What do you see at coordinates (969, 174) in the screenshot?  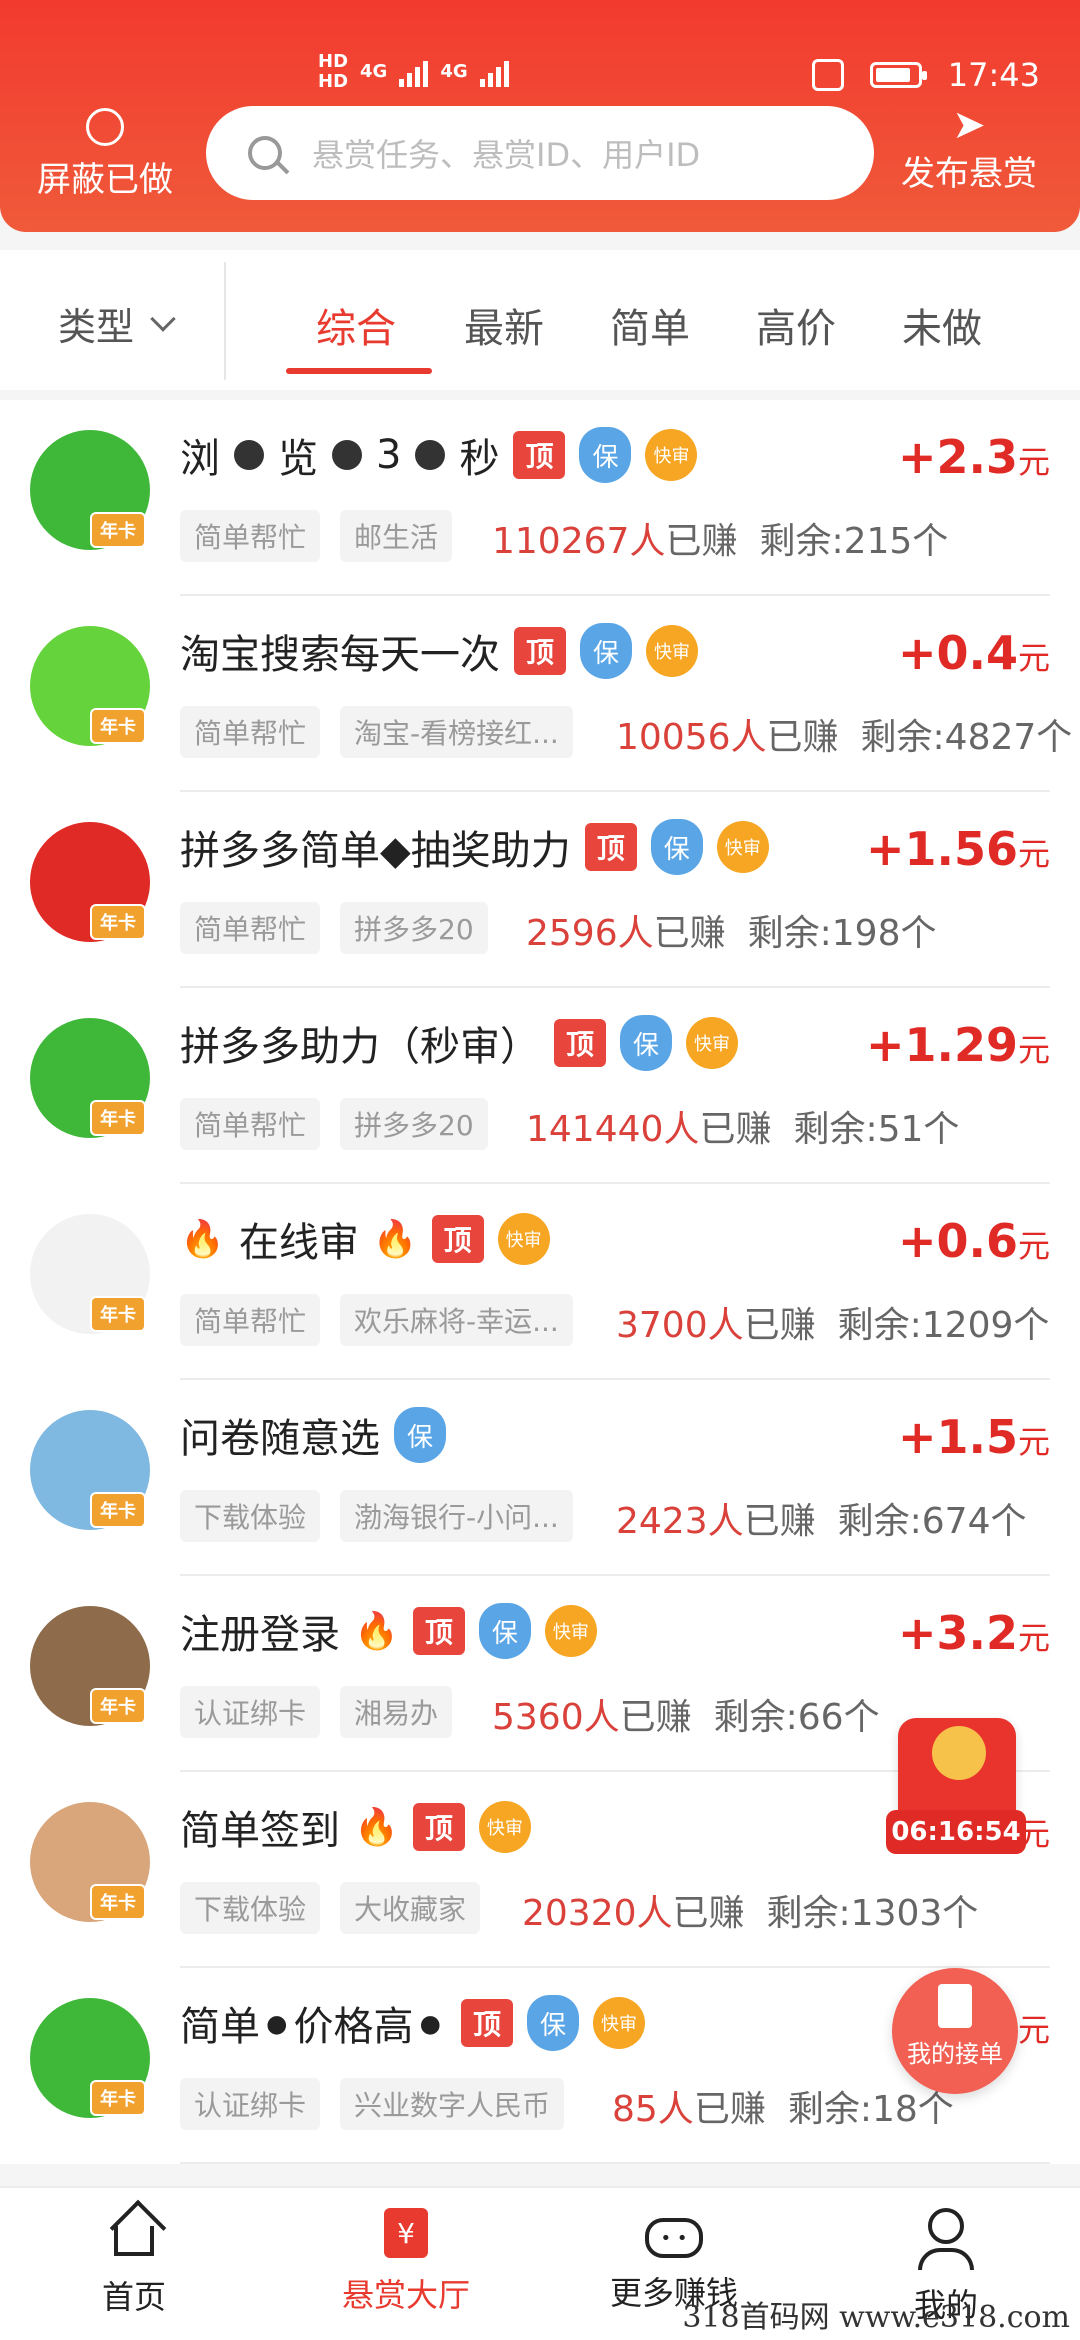 I see `publish-reward-label: 发布悬赏` at bounding box center [969, 174].